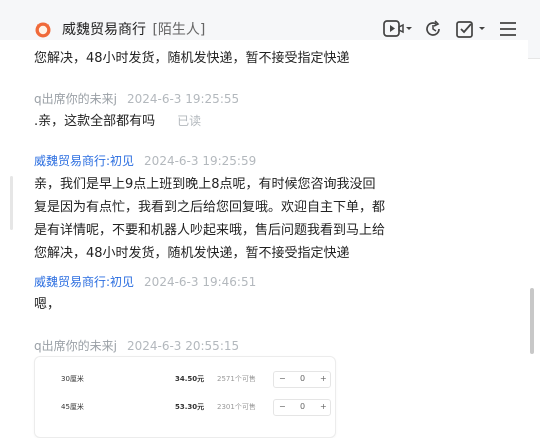 This screenshot has width=540, height=438. I want to click on message-meta: q出席你的未来j 2024-6-3 20:55:15, so click(136, 345).